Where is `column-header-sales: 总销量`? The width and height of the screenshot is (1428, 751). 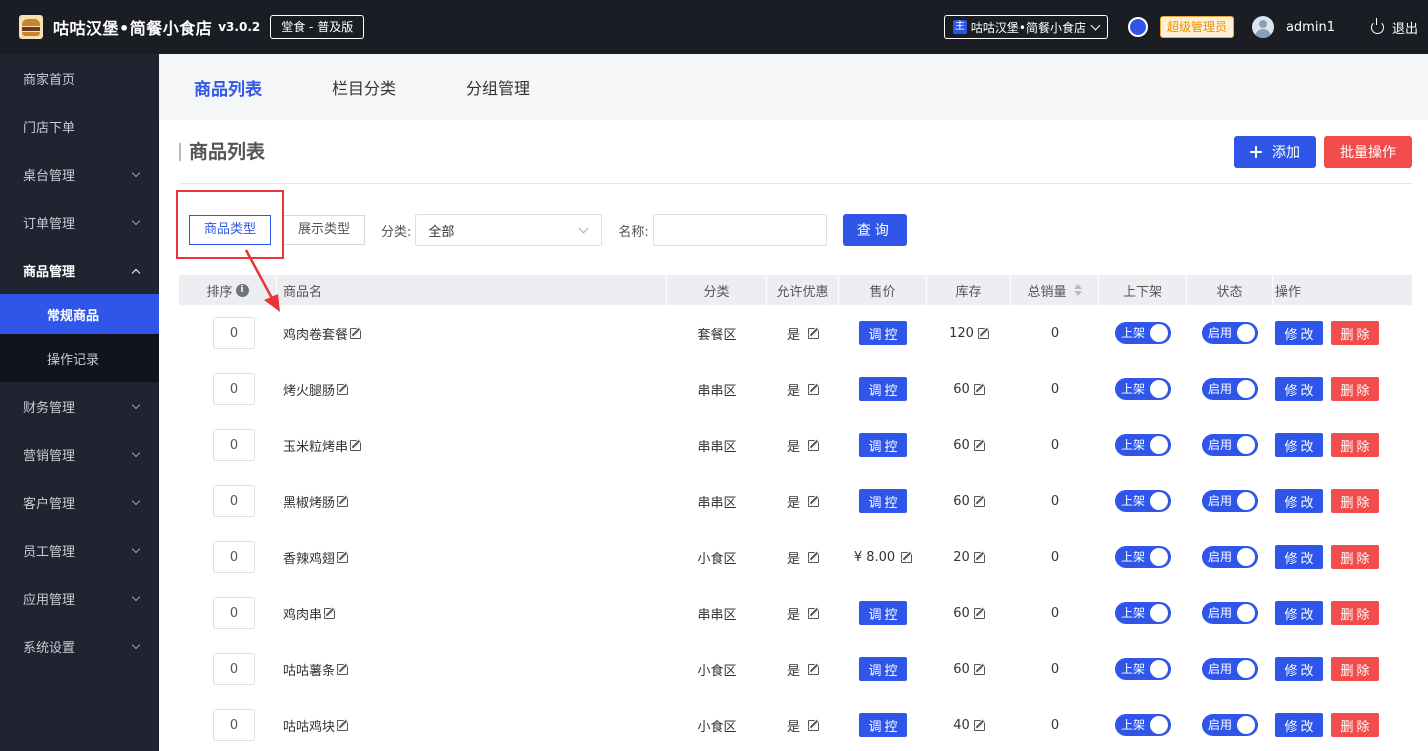 column-header-sales: 总销量 is located at coordinates (1055, 290).